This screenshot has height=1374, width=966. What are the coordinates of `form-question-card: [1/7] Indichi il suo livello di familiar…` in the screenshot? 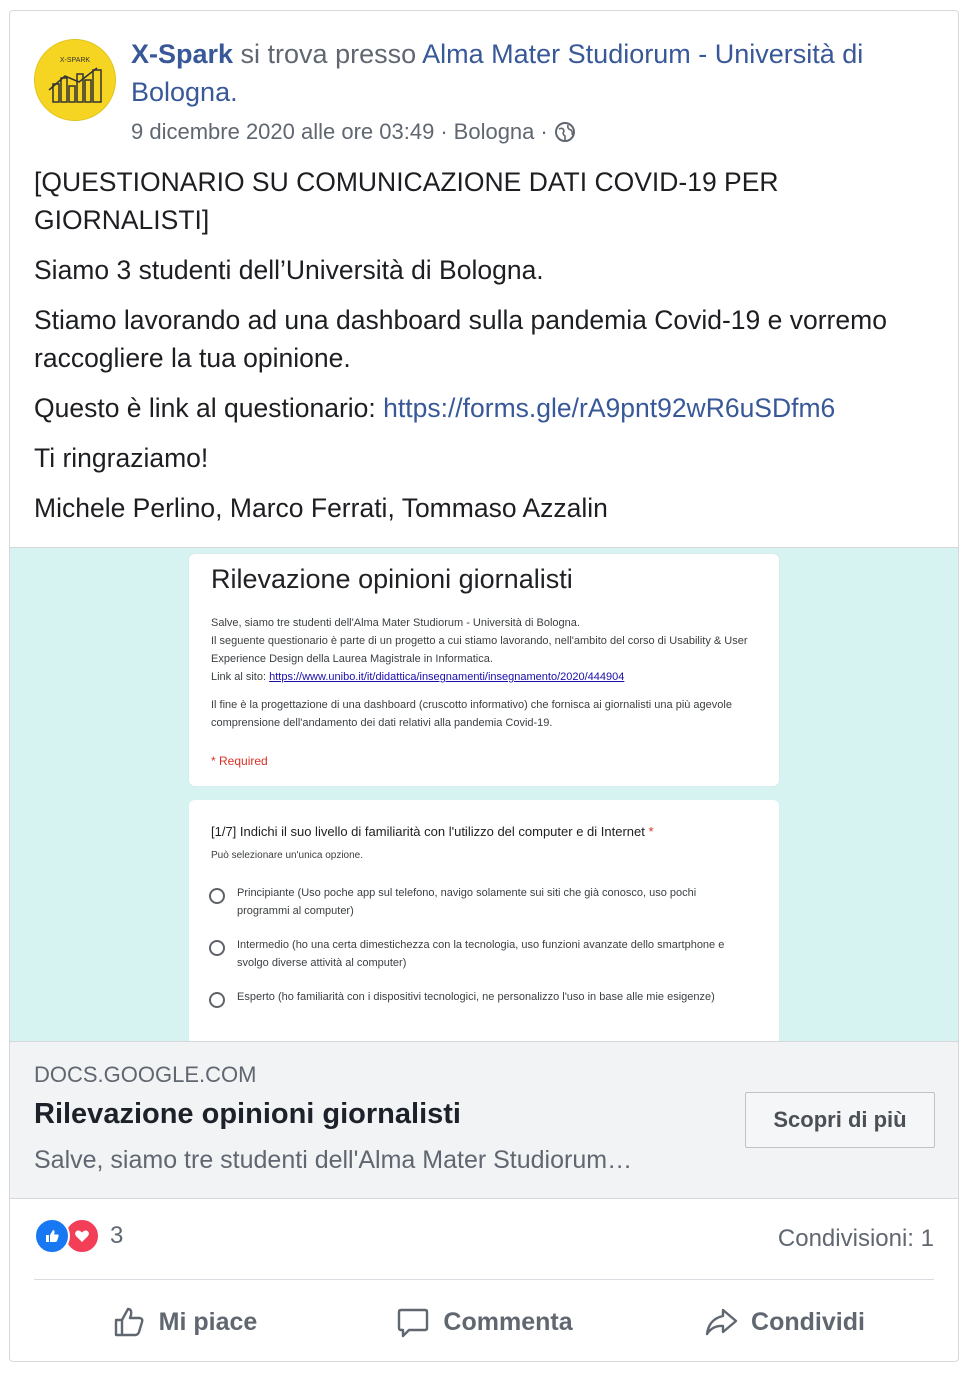 It's located at (484, 921).